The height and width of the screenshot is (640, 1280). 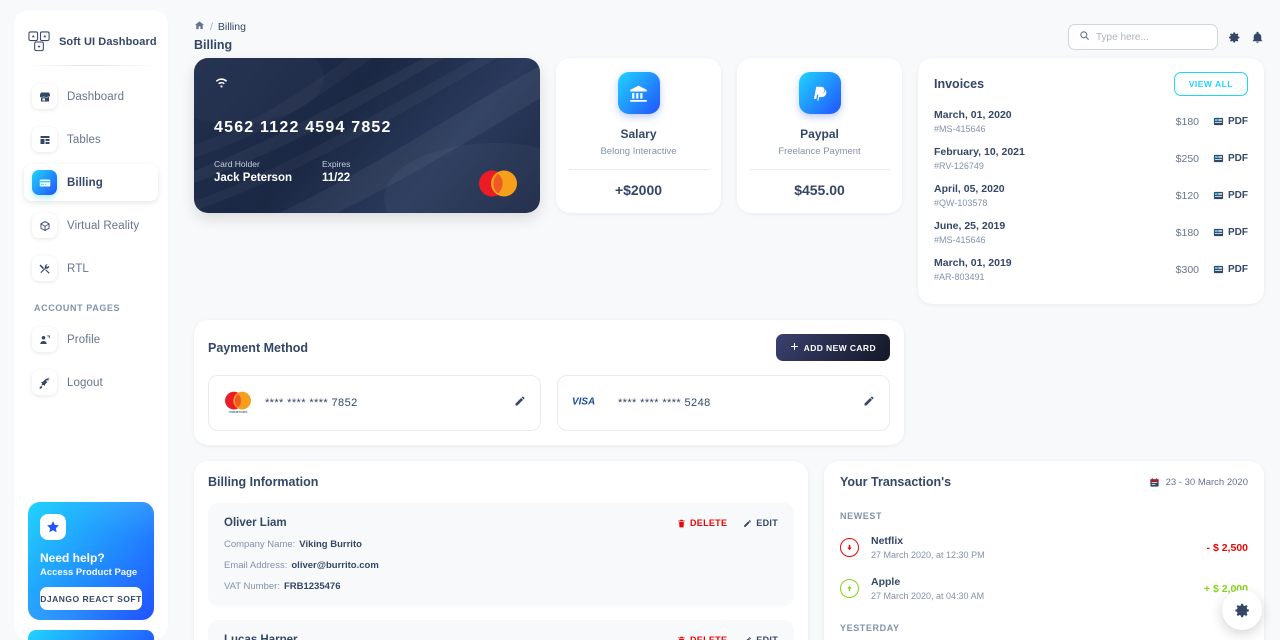 I want to click on sidebar-item-label: RTL, so click(x=78, y=268).